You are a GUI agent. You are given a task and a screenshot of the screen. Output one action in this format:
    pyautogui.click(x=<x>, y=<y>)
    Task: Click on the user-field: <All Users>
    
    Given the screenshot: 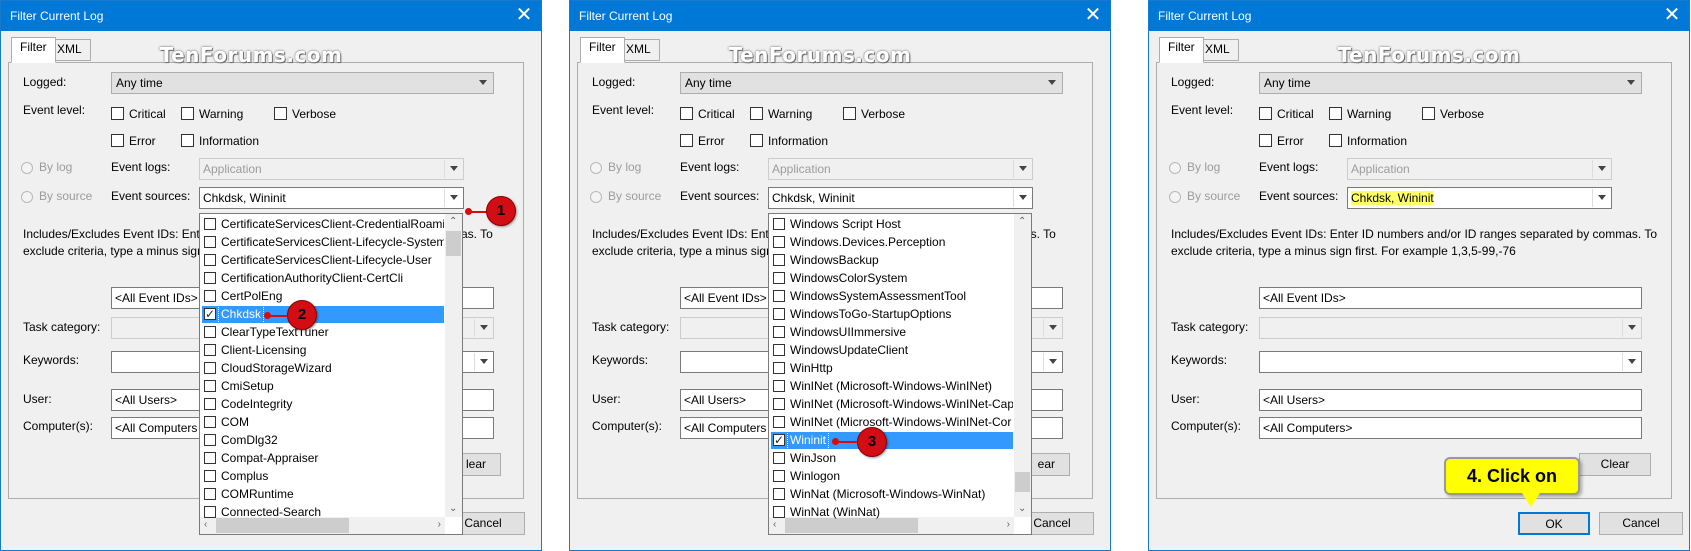 What is the action you would take?
    pyautogui.click(x=1450, y=400)
    